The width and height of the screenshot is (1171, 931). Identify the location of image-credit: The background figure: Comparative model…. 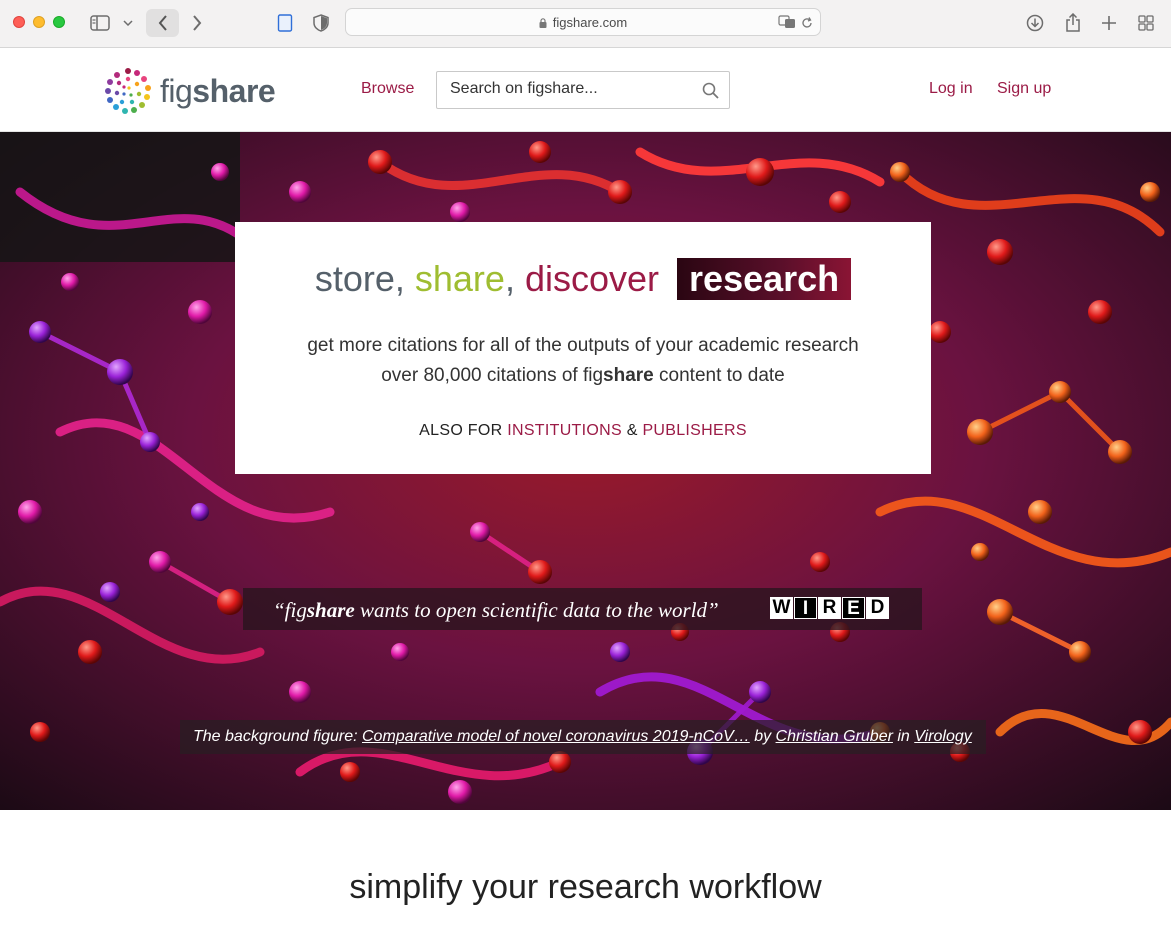
(582, 736).